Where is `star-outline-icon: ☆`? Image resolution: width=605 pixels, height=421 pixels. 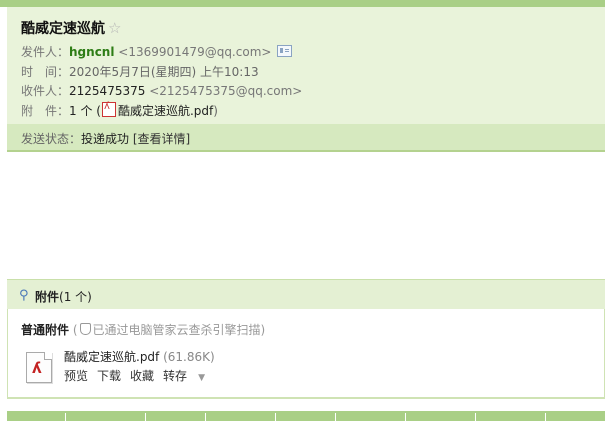 star-outline-icon: ☆ is located at coordinates (114, 28).